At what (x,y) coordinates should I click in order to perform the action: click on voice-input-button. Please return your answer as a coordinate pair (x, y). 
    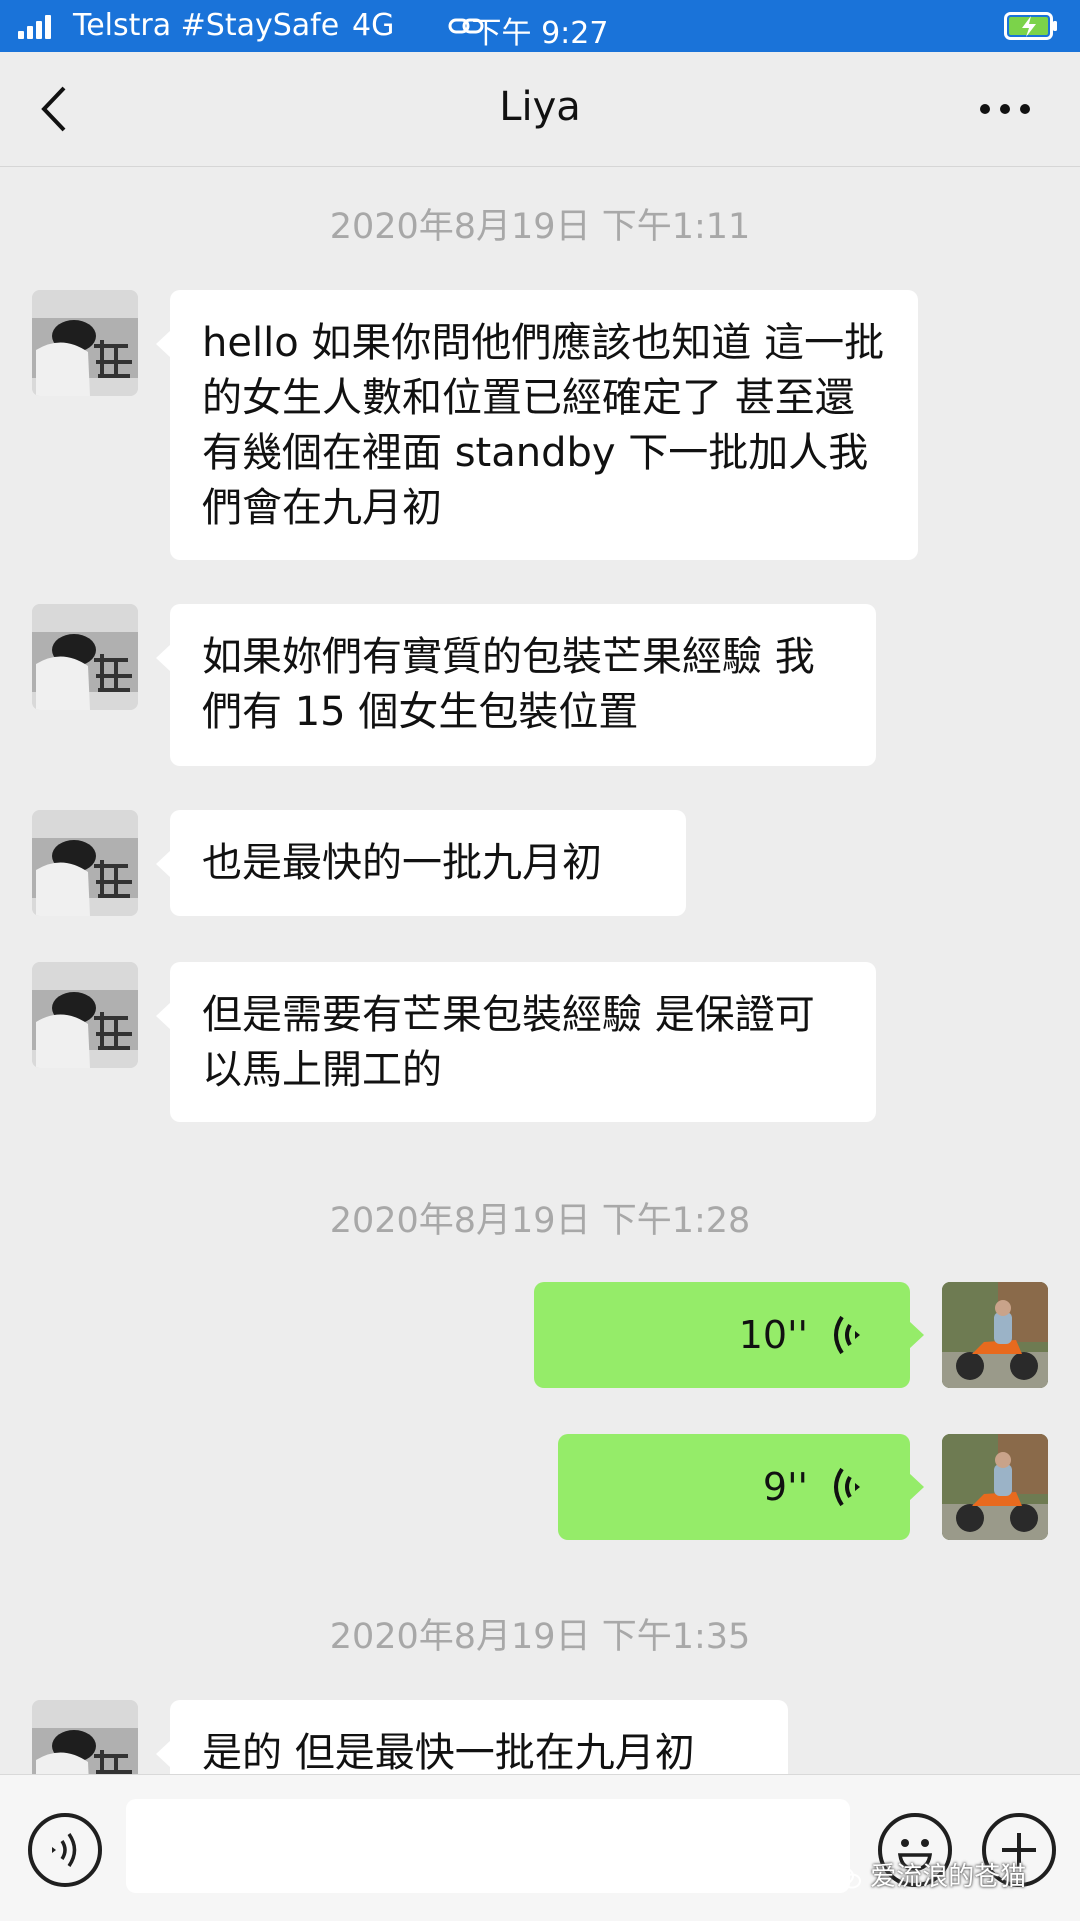
    Looking at the image, I should click on (65, 1850).